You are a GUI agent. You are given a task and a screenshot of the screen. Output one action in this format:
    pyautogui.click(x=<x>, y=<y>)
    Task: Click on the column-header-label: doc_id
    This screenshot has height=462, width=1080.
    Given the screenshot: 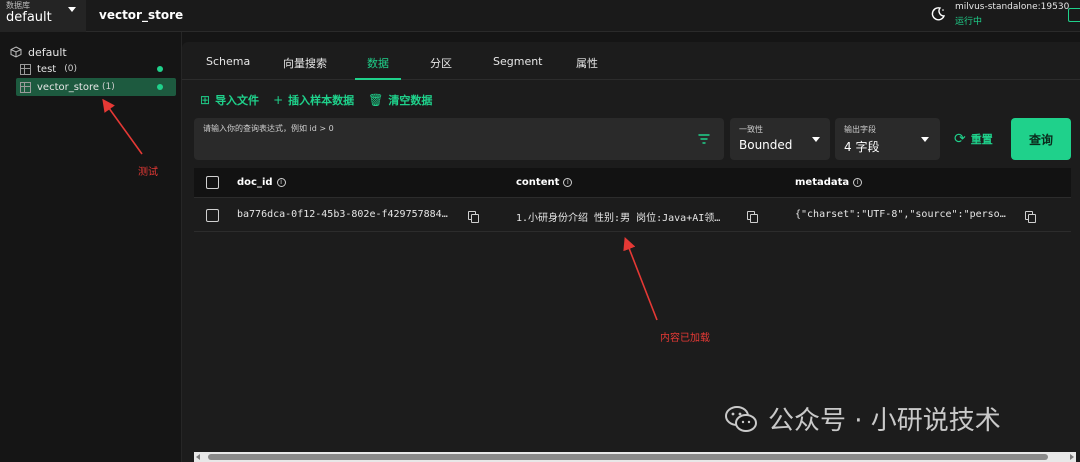 What is the action you would take?
    pyautogui.click(x=255, y=182)
    